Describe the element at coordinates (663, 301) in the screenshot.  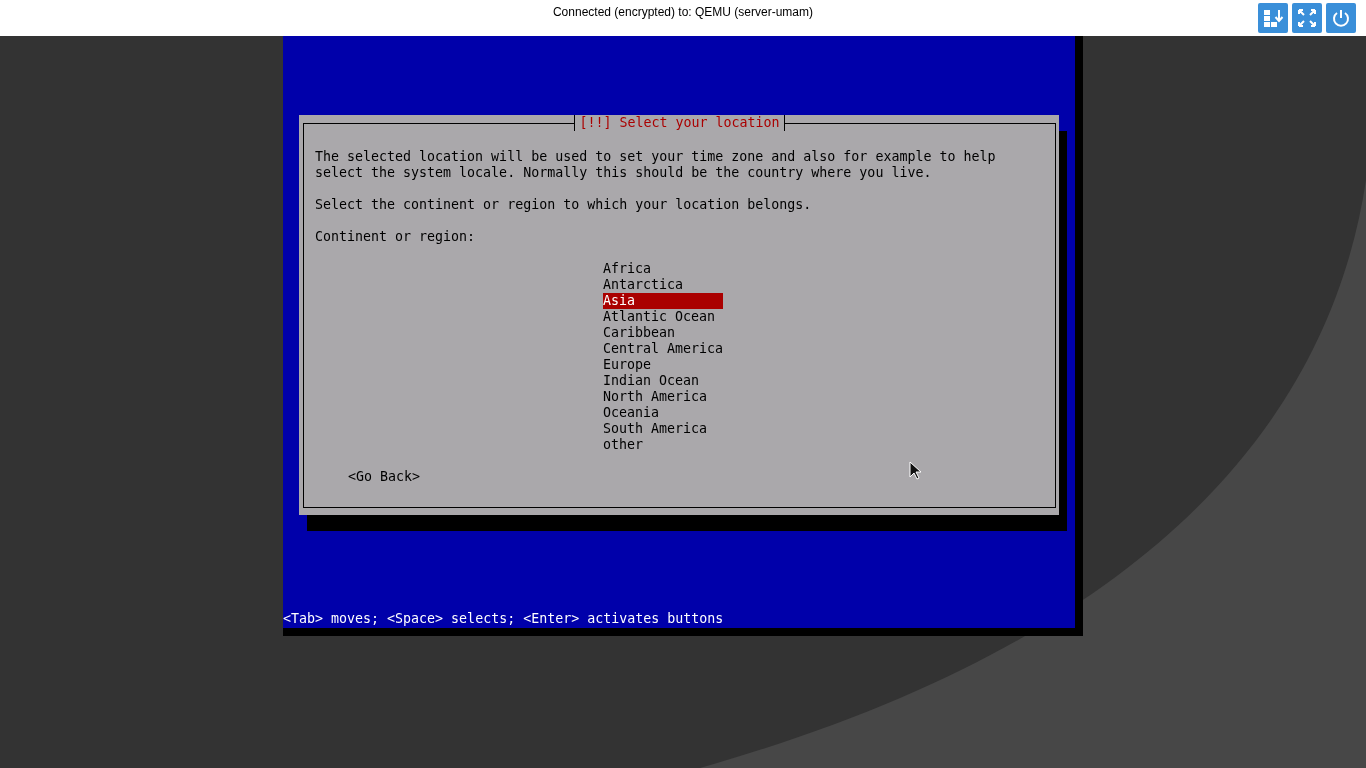
I see `region-option: Asia` at that location.